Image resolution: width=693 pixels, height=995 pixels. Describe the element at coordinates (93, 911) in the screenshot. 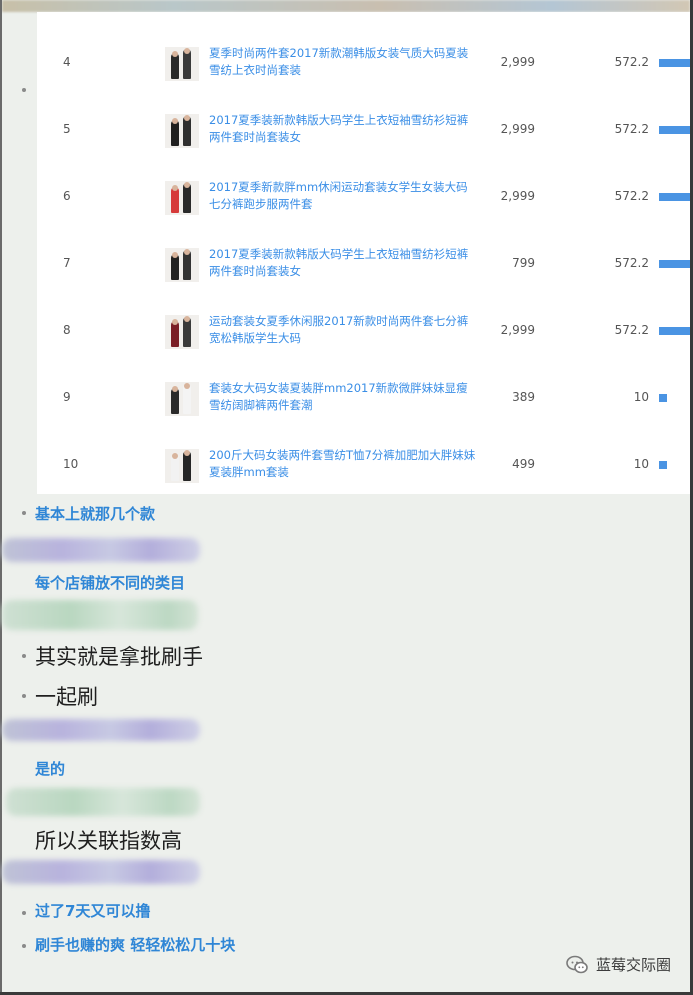

I see `chat-message: 过了7天又可以撸` at that location.